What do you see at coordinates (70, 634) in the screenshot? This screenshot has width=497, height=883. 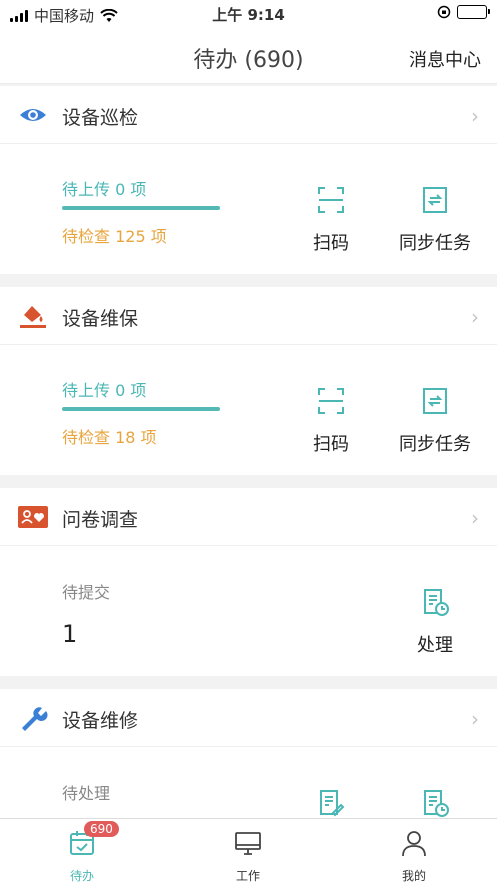 I see `survey-pending-submit-count: 1` at bounding box center [70, 634].